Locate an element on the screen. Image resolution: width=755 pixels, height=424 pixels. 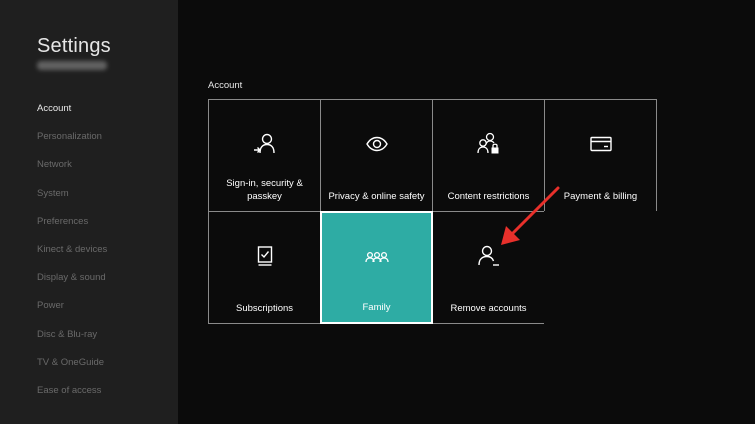
user-lock-icon is located at coordinates (489, 144).